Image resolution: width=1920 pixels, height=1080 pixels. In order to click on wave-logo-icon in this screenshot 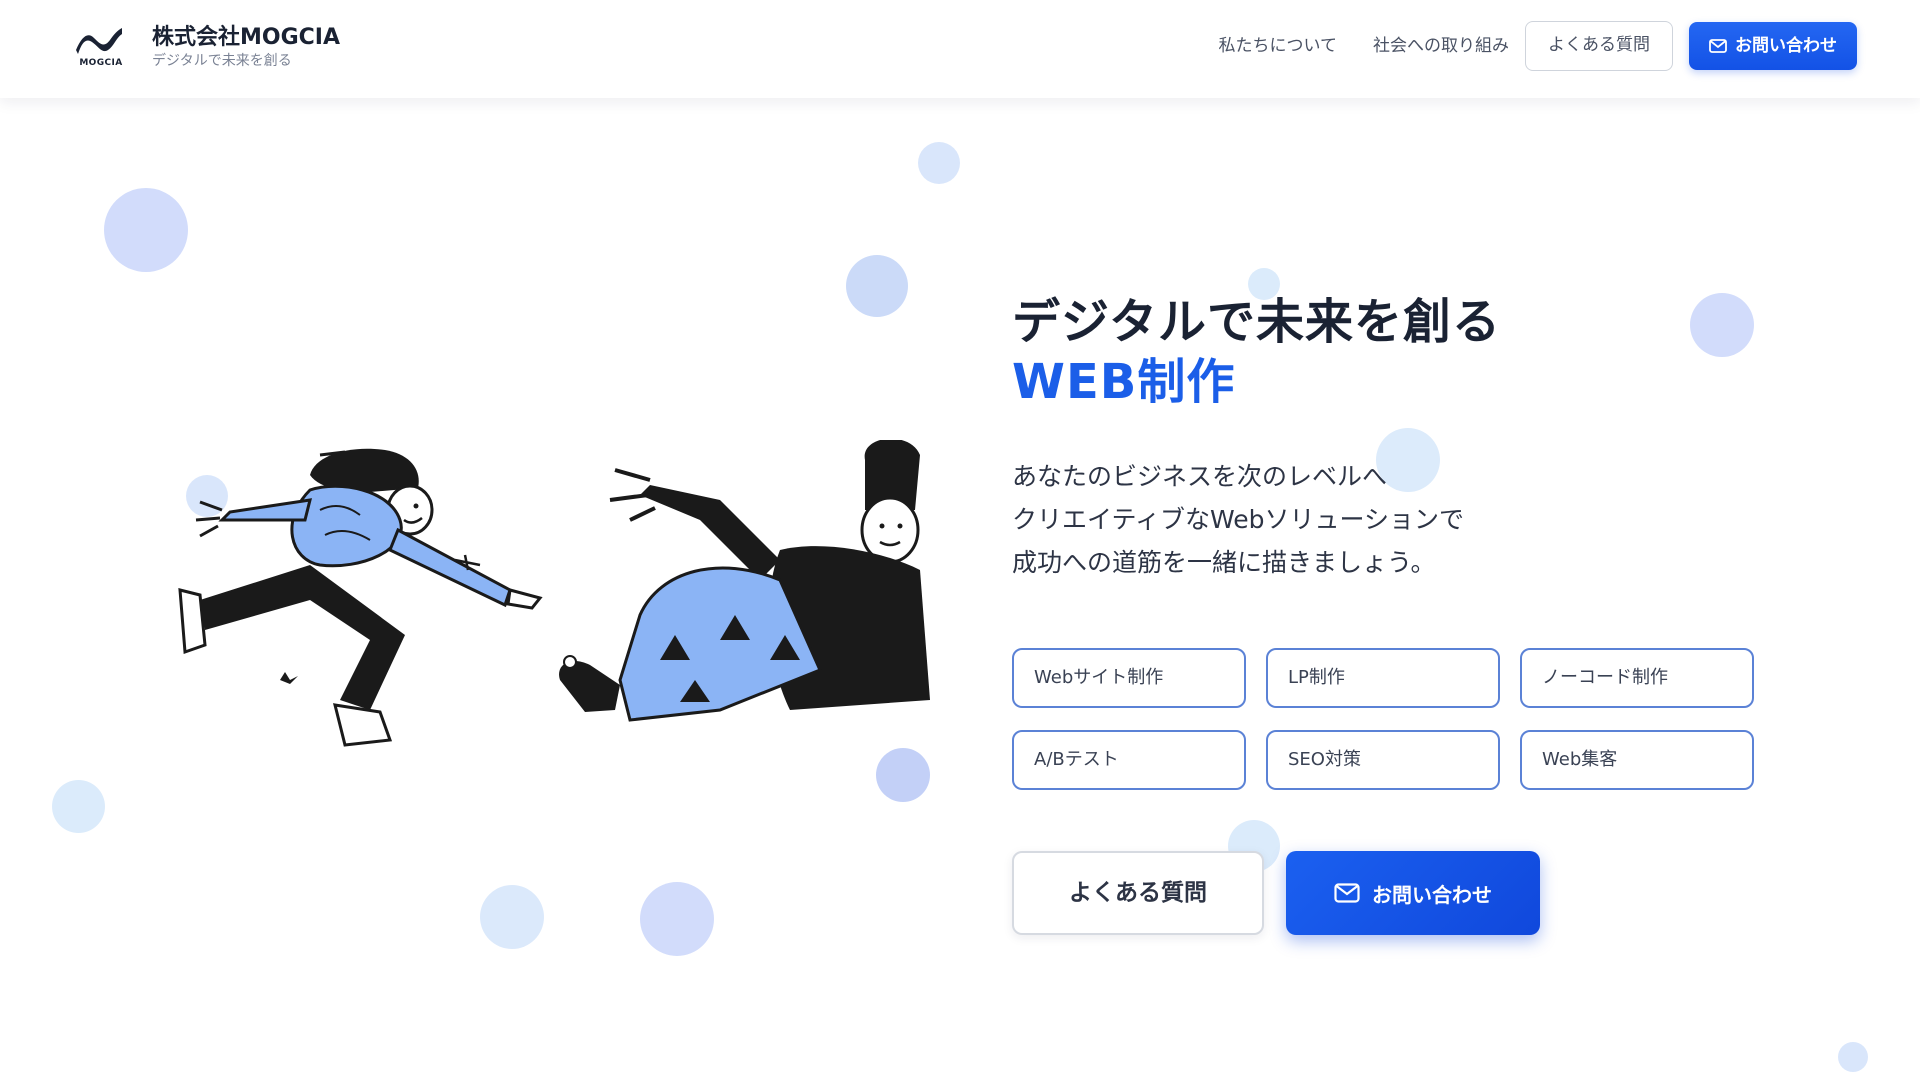, I will do `click(99, 41)`.